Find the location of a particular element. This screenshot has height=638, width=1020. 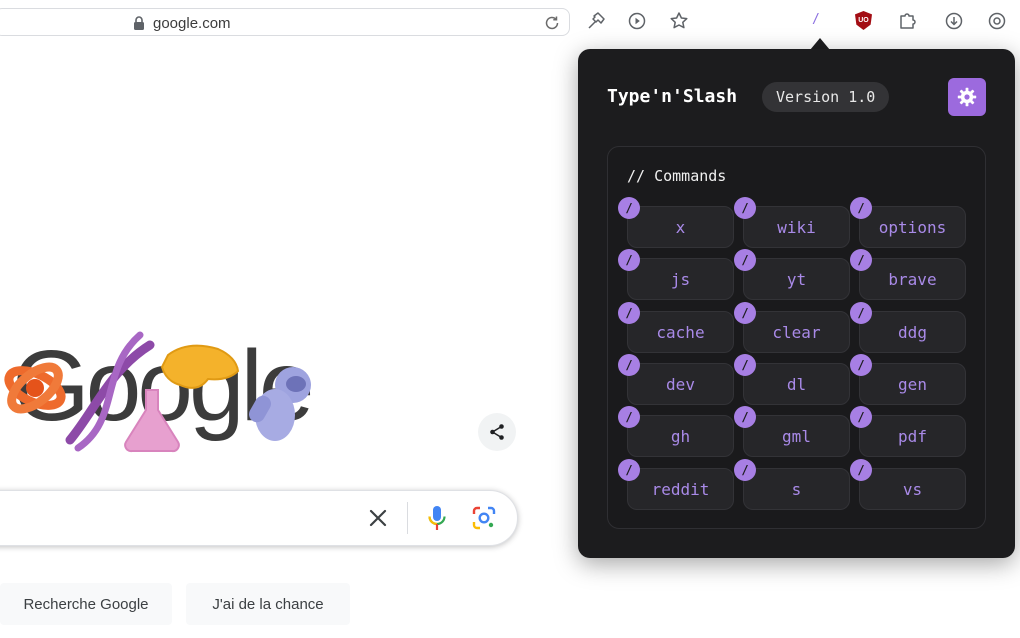

google-doodle-image: Google is located at coordinates (170, 395).